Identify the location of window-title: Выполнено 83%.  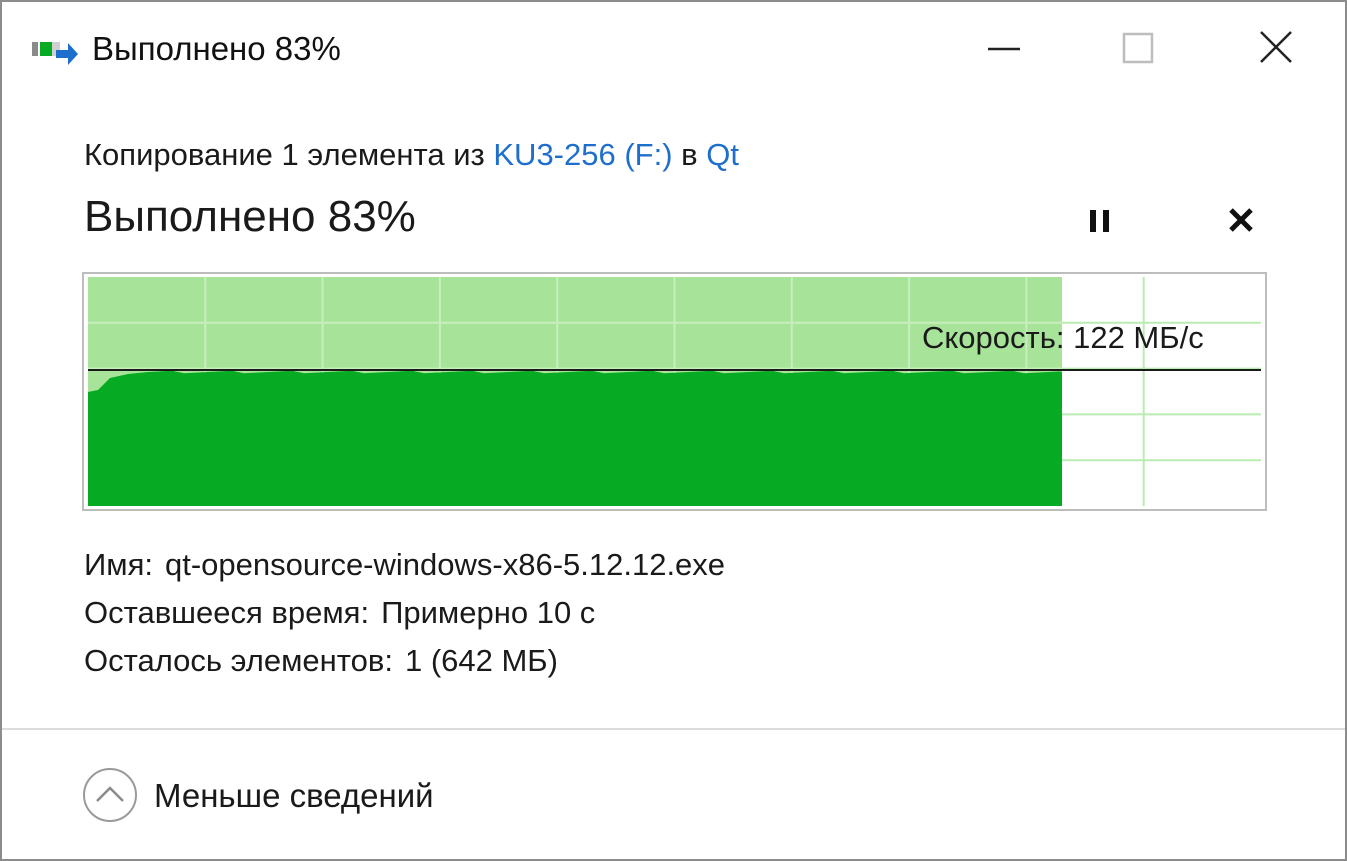
(216, 48).